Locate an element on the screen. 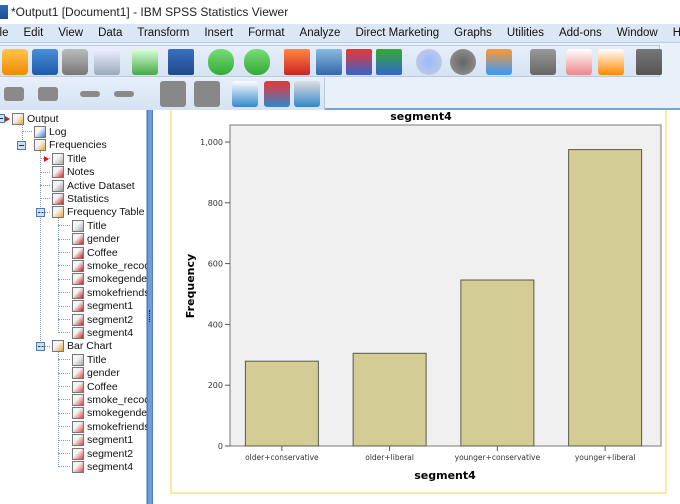  tree-item-log: Log is located at coordinates (50, 131).